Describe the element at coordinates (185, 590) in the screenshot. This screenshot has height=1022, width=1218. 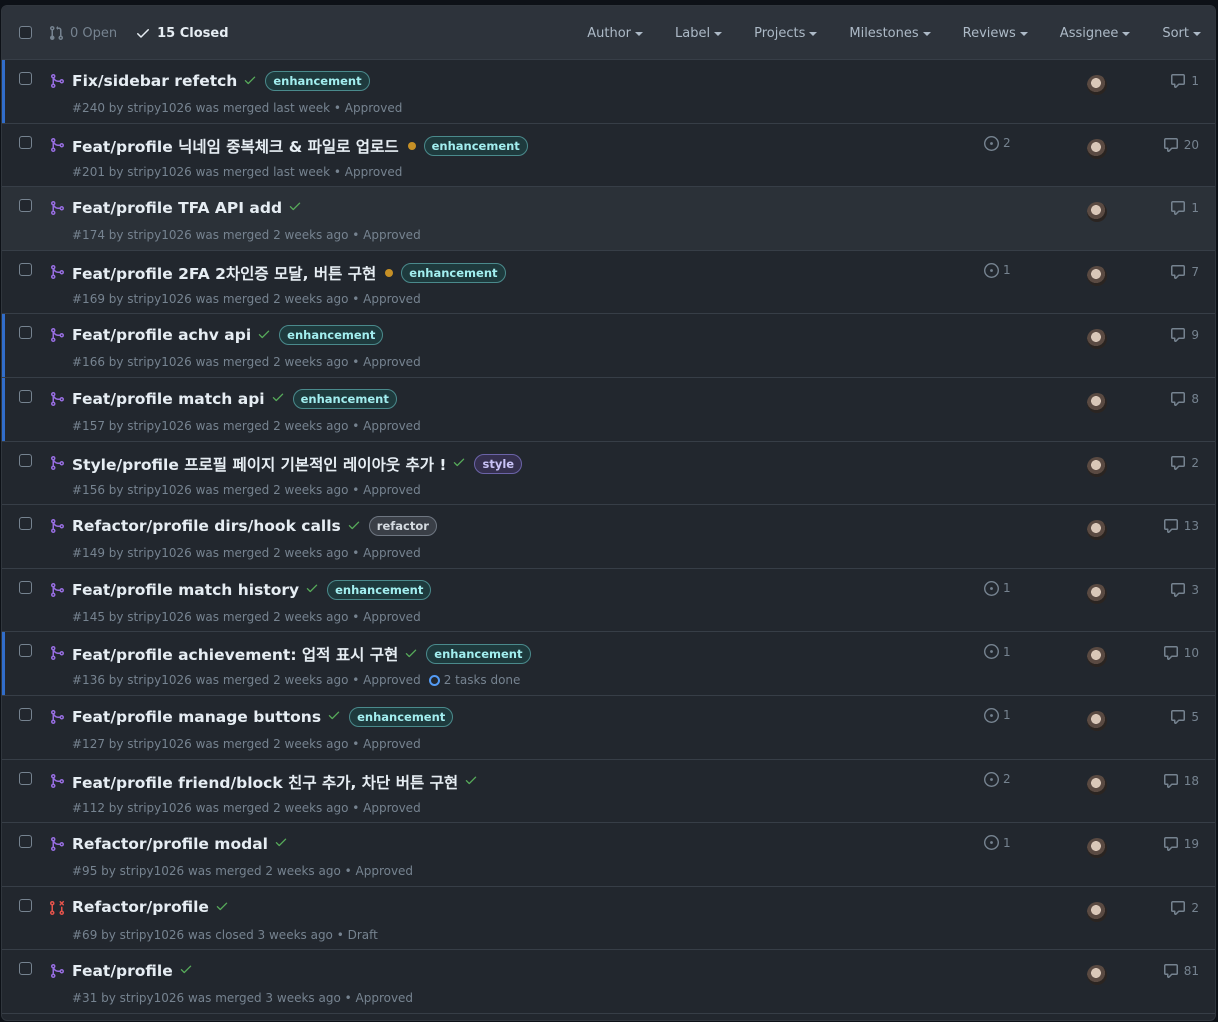
I see `pr-title-link: Feat/profile match history` at that location.